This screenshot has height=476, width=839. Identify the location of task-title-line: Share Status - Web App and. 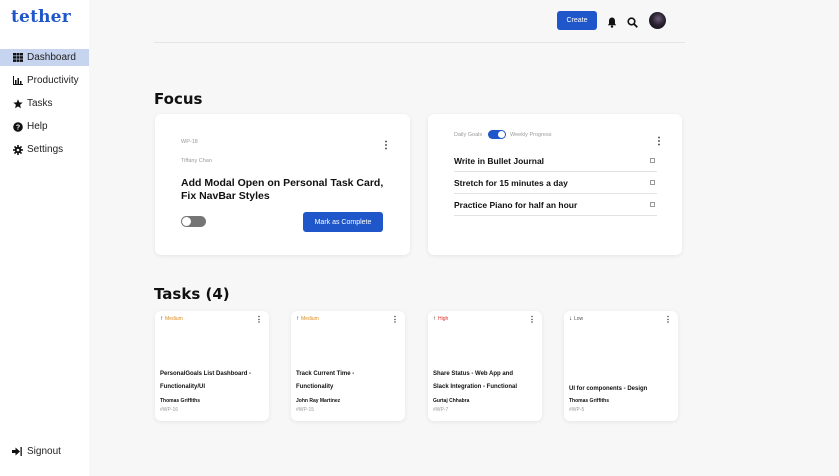
(473, 374).